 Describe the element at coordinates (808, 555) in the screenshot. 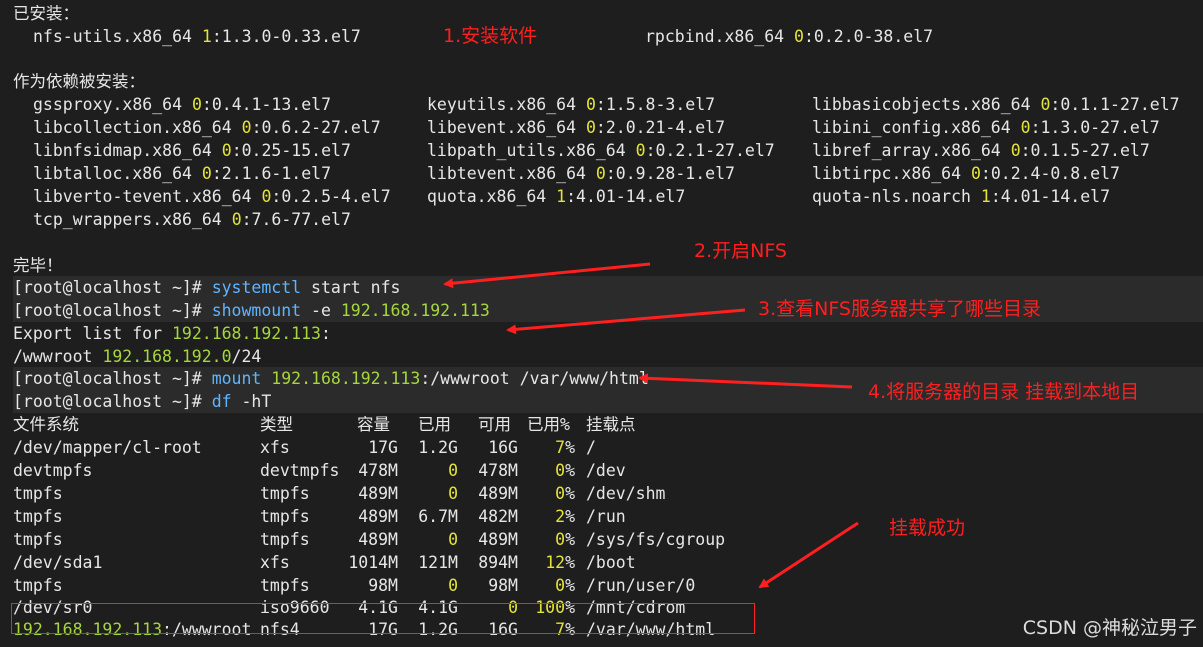

I see `arrow-success` at that location.